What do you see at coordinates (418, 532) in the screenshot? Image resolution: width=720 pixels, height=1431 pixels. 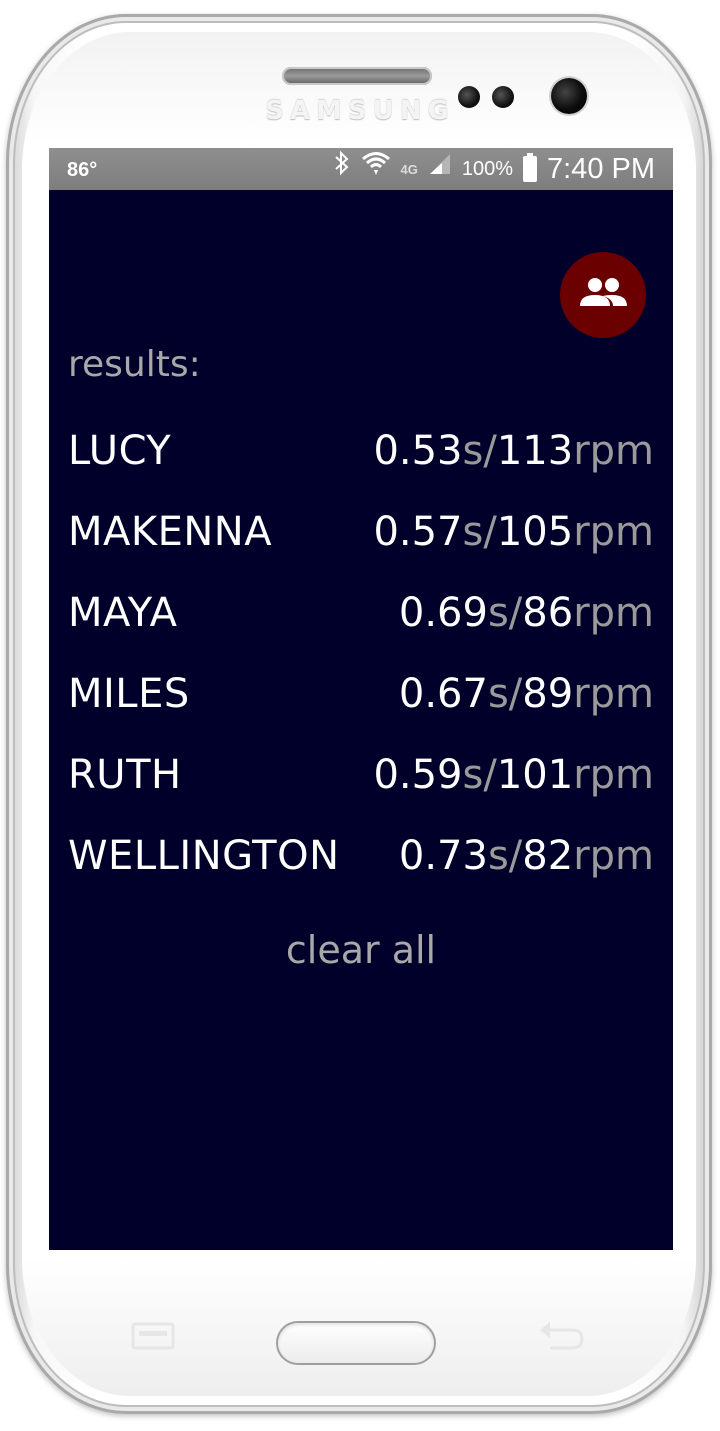 I see `seconds-value: 0.57` at bounding box center [418, 532].